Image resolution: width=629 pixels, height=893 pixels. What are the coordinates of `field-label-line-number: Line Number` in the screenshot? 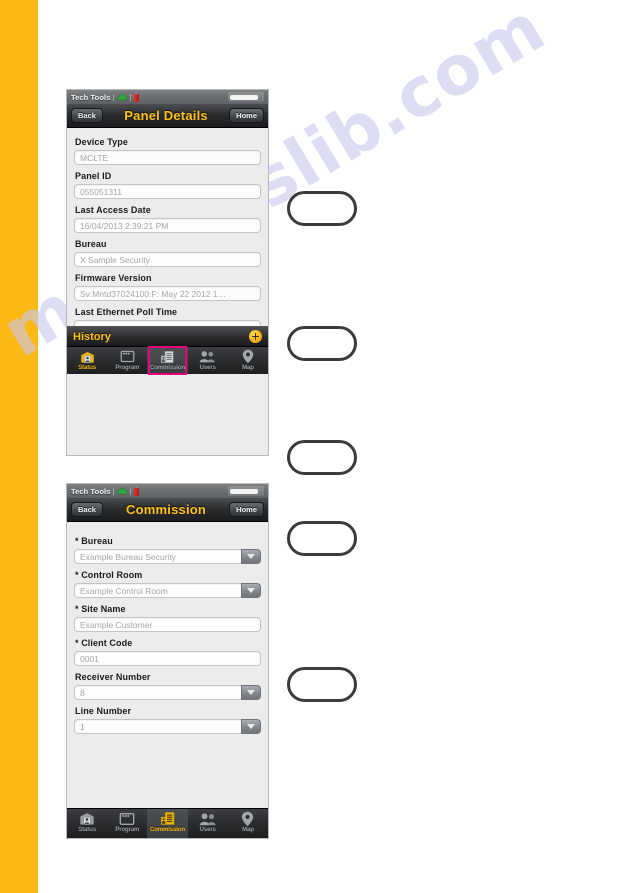 It's located at (103, 711).